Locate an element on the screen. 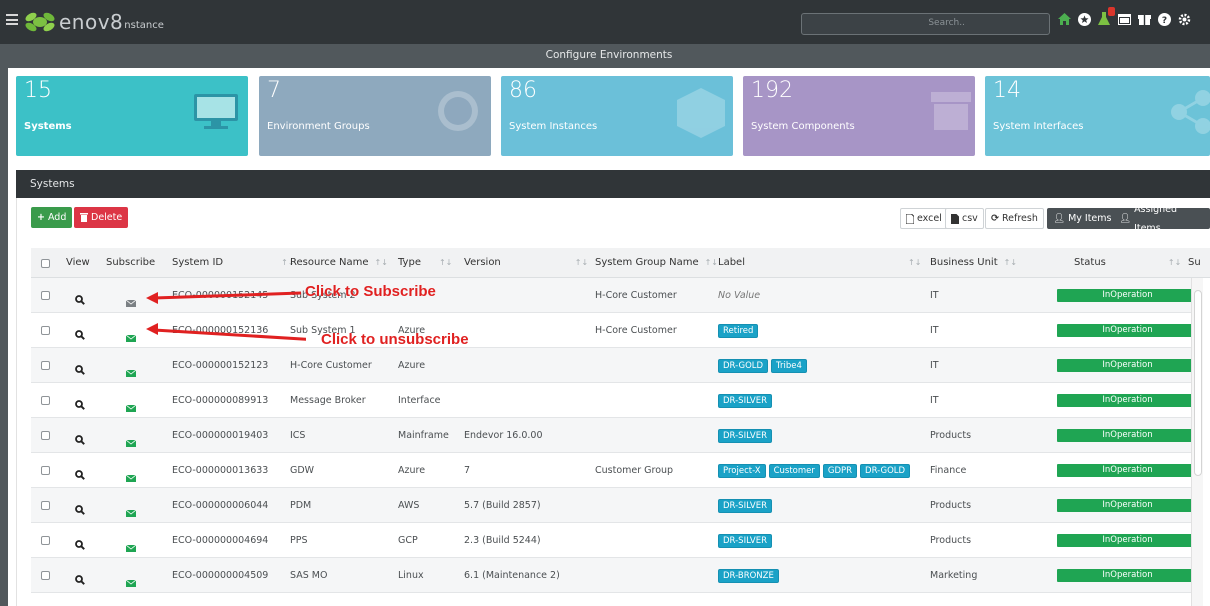 This screenshot has height=606, width=1210. user-icon: 👤︎ is located at coordinates (1125, 218).